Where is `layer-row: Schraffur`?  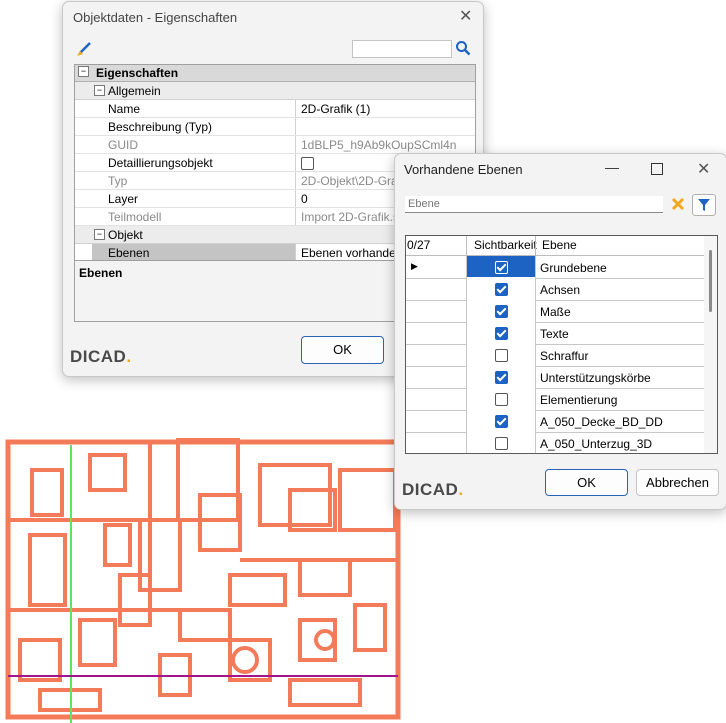 layer-row: Schraffur is located at coordinates (555, 355).